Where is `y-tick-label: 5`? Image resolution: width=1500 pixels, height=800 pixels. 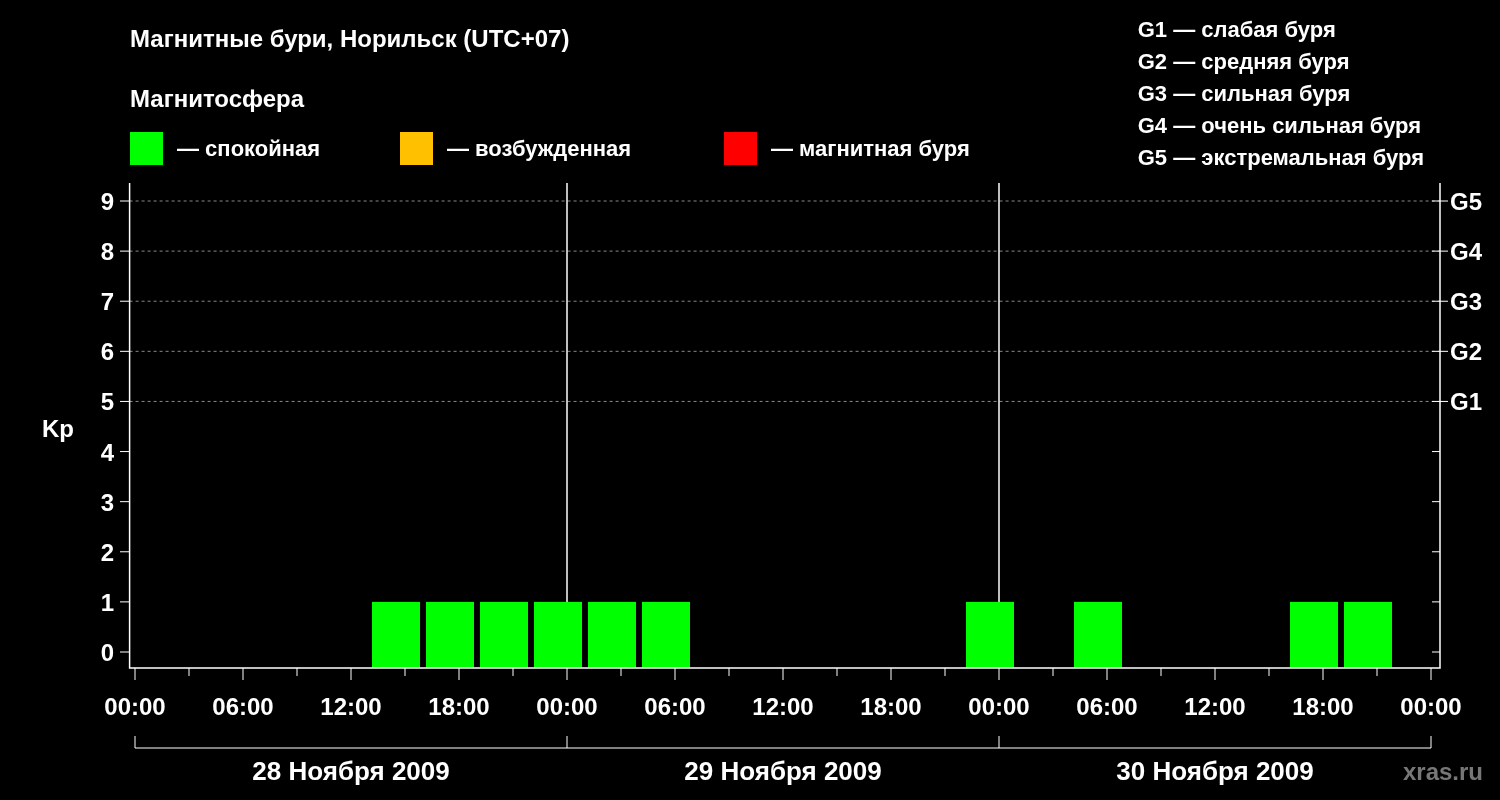 y-tick-label: 5 is located at coordinates (107, 402).